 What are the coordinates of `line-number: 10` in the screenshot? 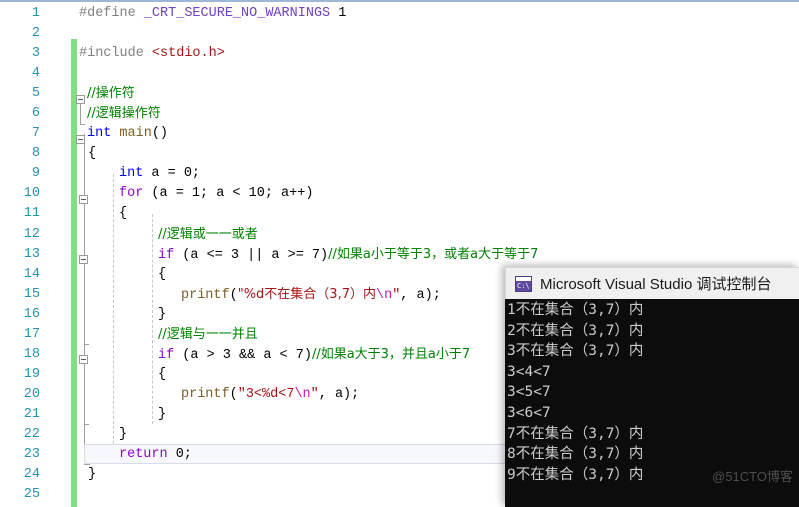 It's located at (31, 194).